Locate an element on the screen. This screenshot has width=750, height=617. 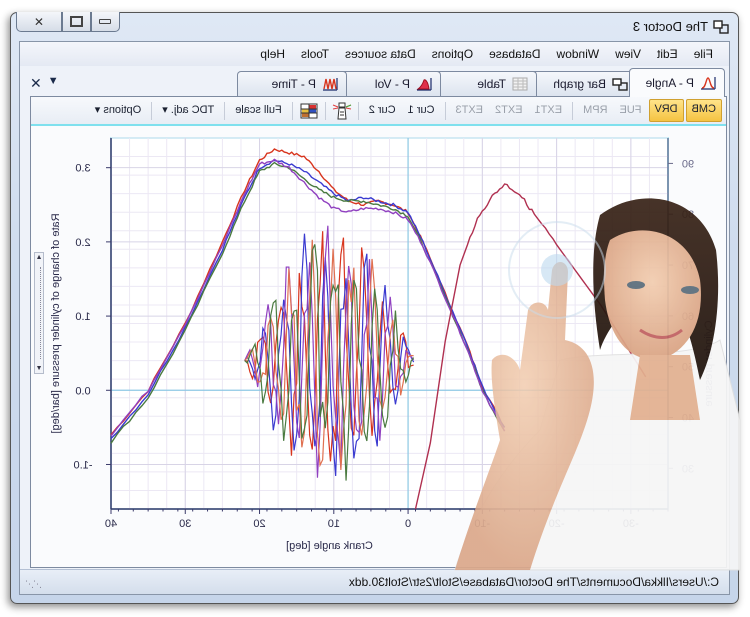
neck is located at coordinates (665, 387).